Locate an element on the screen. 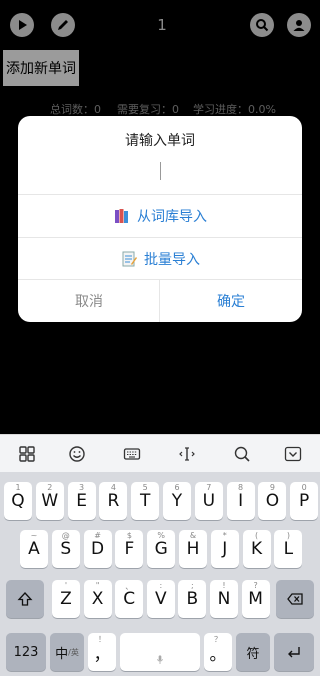 This screenshot has height=676, width=320. key-sub-label: ? is located at coordinates (255, 585).